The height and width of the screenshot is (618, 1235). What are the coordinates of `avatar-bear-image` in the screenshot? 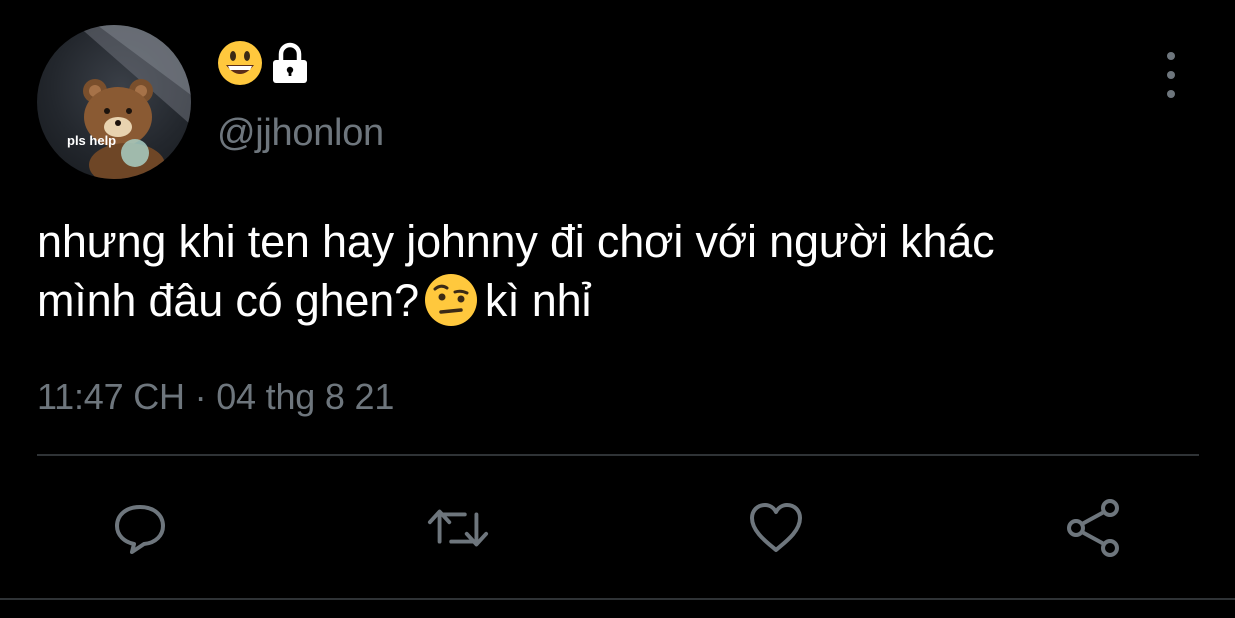 It's located at (134, 102).